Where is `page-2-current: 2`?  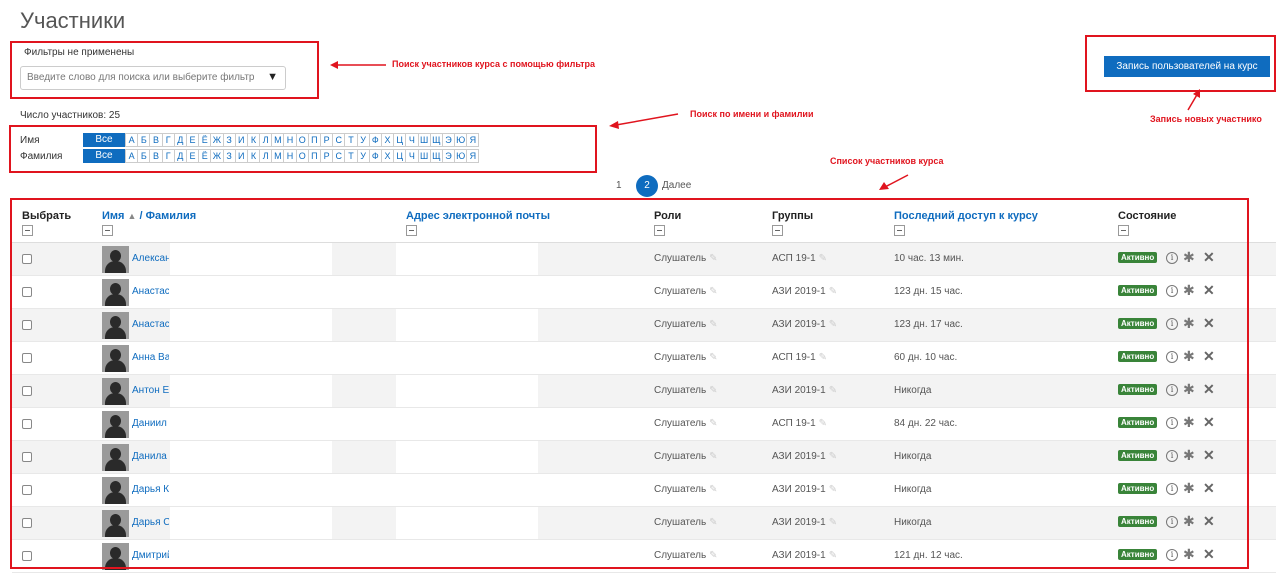
page-2-current: 2 is located at coordinates (647, 186).